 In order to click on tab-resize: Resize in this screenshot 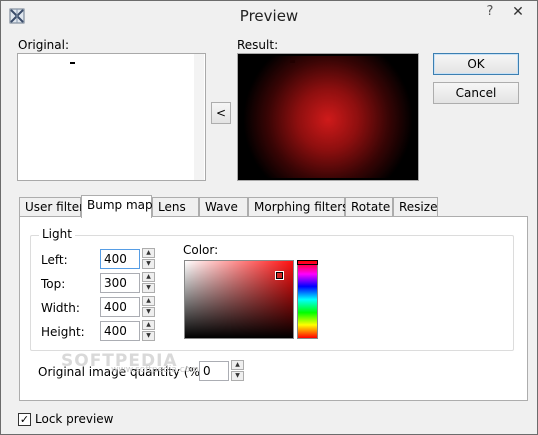, I will do `click(415, 207)`.